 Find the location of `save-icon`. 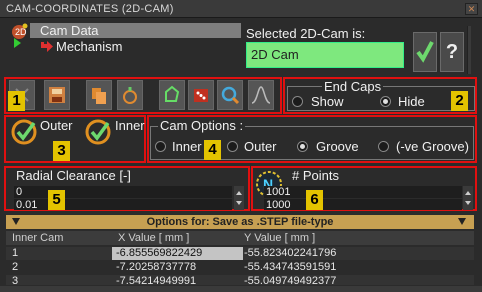

save-icon is located at coordinates (57, 95).